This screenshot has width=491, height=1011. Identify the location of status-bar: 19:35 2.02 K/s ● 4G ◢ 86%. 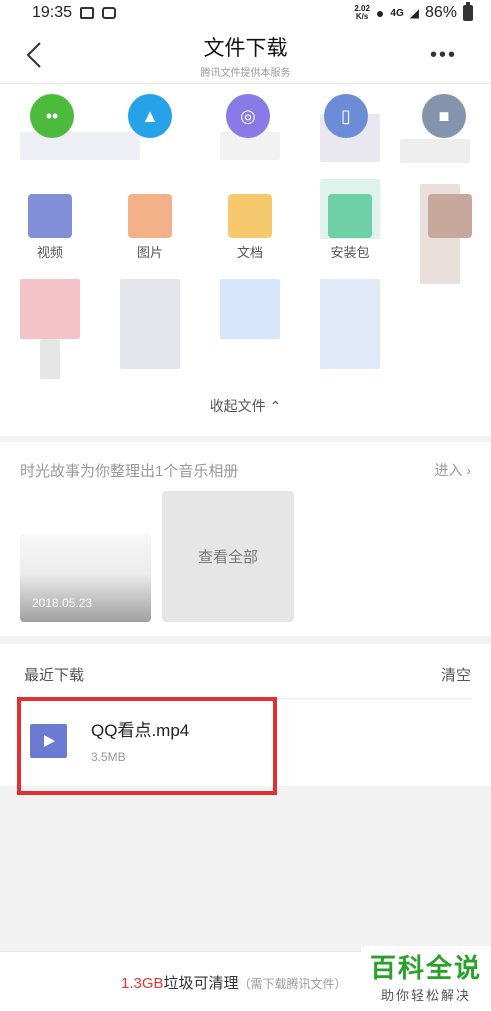
(245, 13).